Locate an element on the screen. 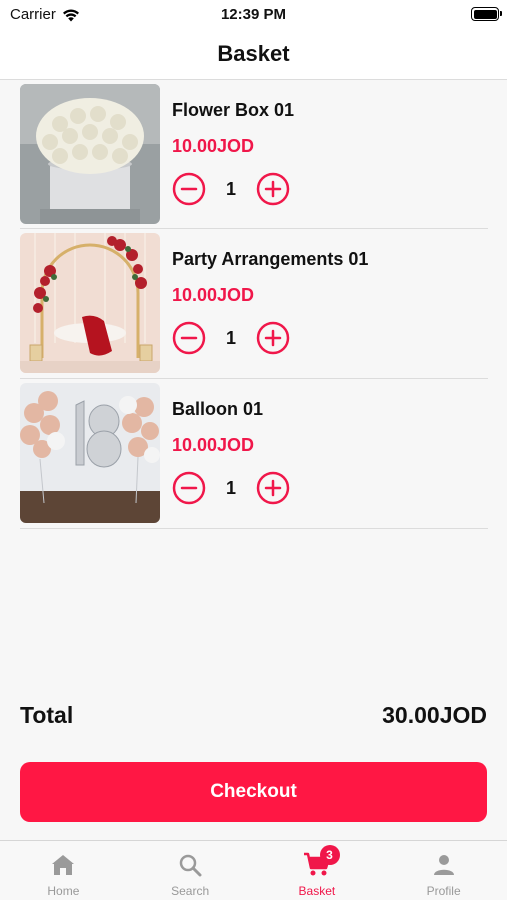 This screenshot has width=507, height=900. item-name: Balloon 01 is located at coordinates (218, 409).